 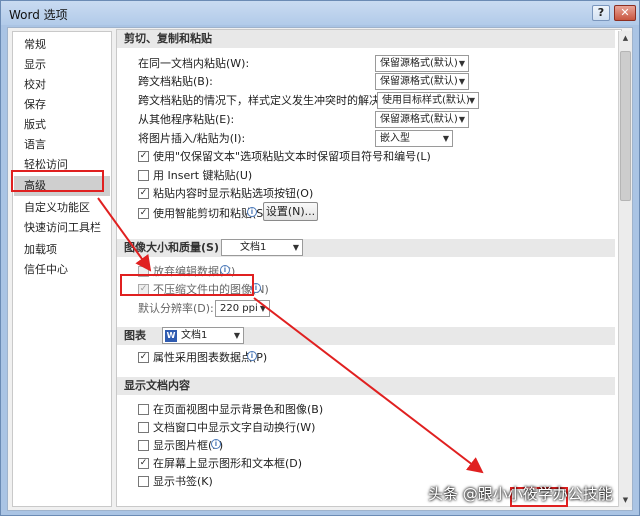 I want to click on keep-bullets-label: 使用"仅保留文本"选项粘贴文本时保留项目符号和编号(L), so click(x=292, y=156).